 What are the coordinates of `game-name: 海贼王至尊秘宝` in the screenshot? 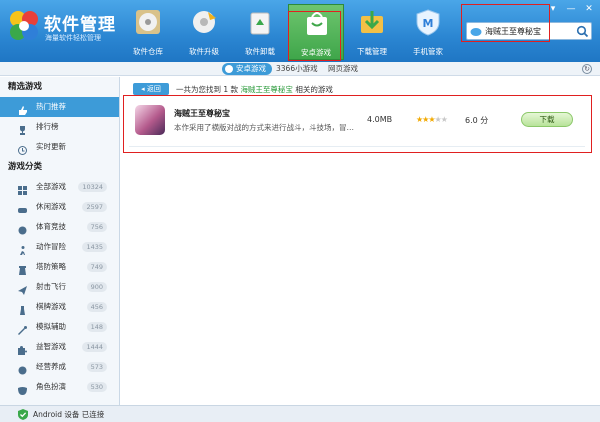 It's located at (202, 113).